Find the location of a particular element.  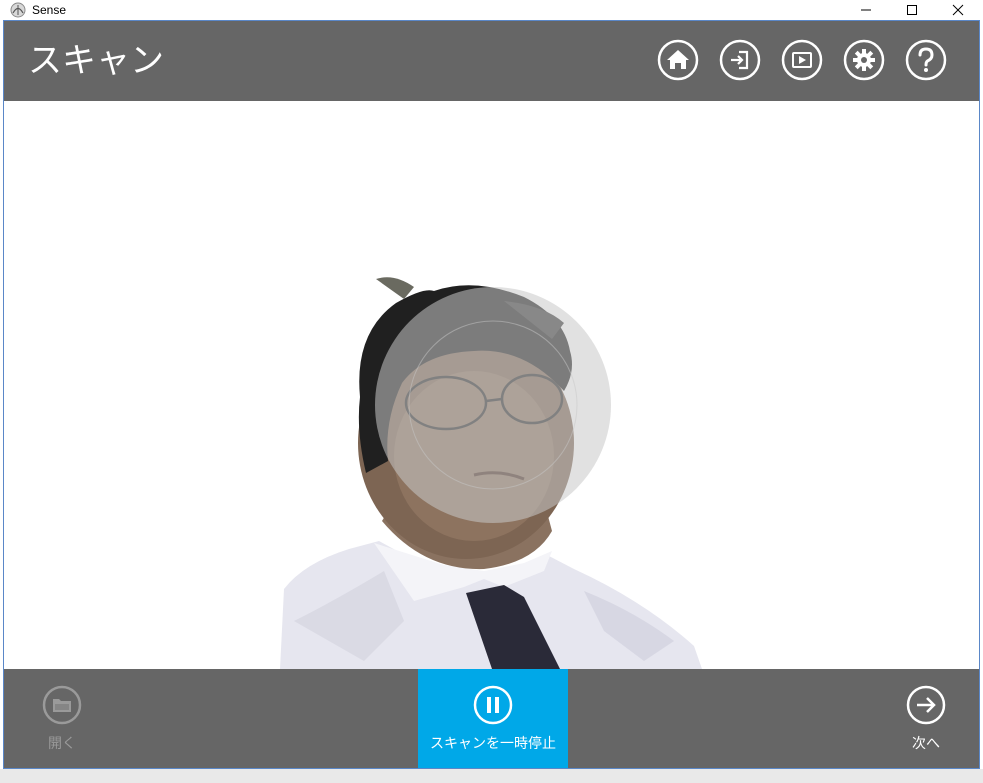

folder-icon is located at coordinates (62, 705).